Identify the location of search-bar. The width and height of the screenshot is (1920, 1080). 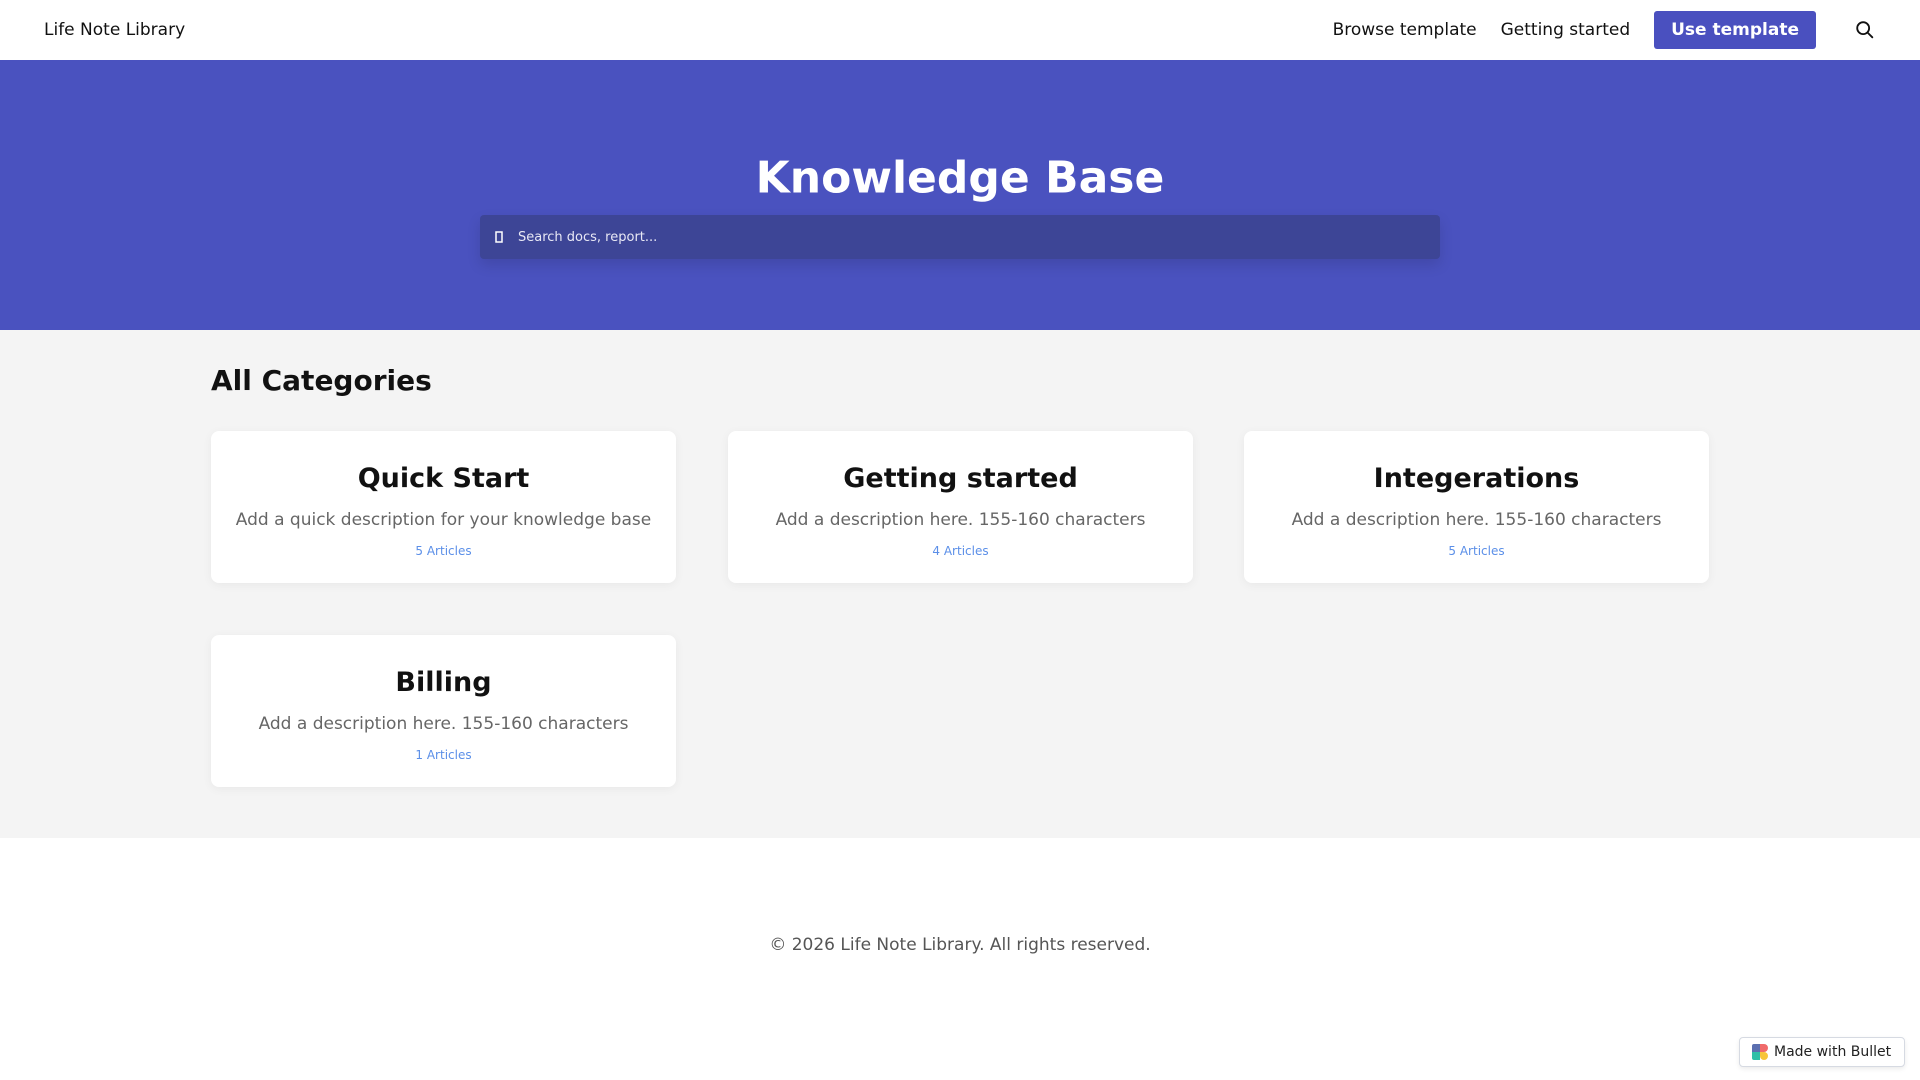
(960, 237).